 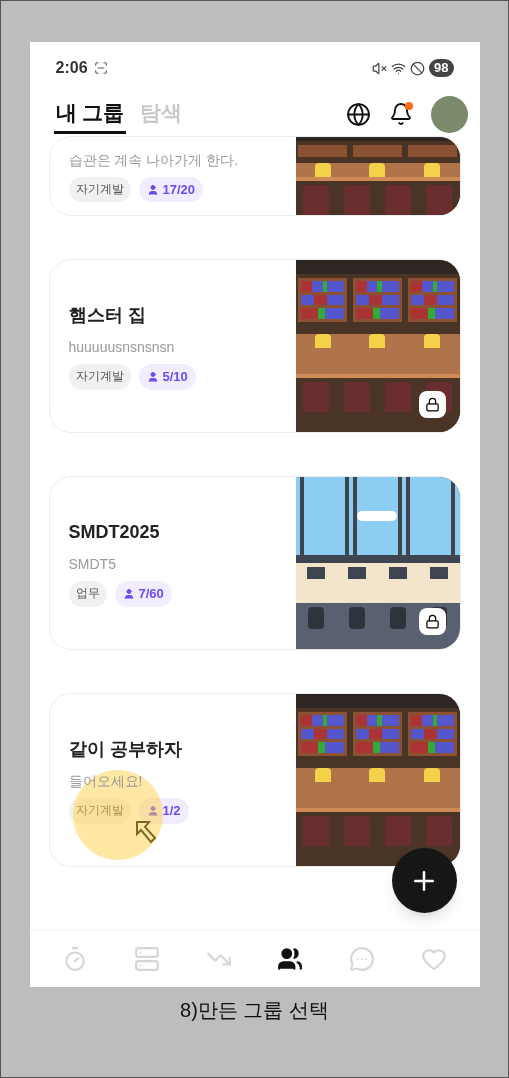 I want to click on member-count-tag: 5/10, so click(x=167, y=377).